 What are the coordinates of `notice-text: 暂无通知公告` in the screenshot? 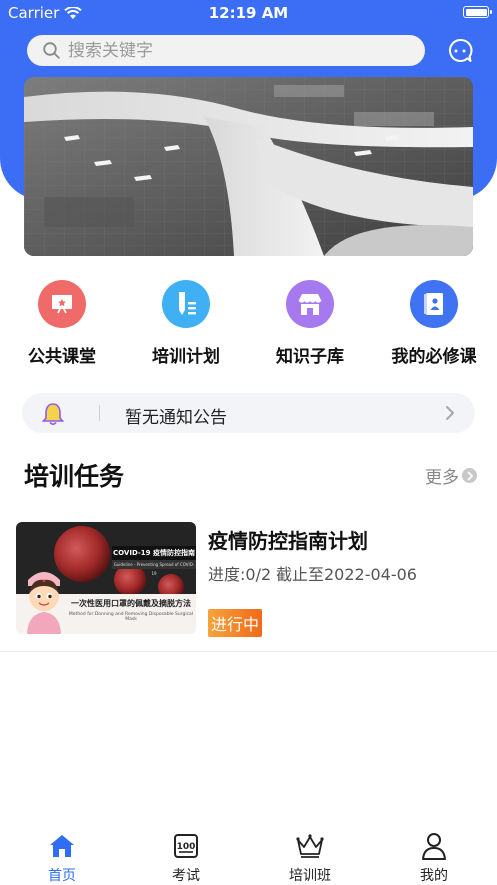 It's located at (176, 418).